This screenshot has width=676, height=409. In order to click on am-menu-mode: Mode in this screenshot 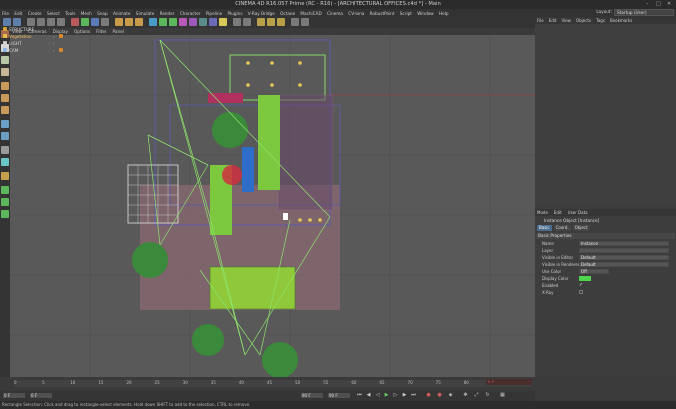, I will do `click(542, 212)`.